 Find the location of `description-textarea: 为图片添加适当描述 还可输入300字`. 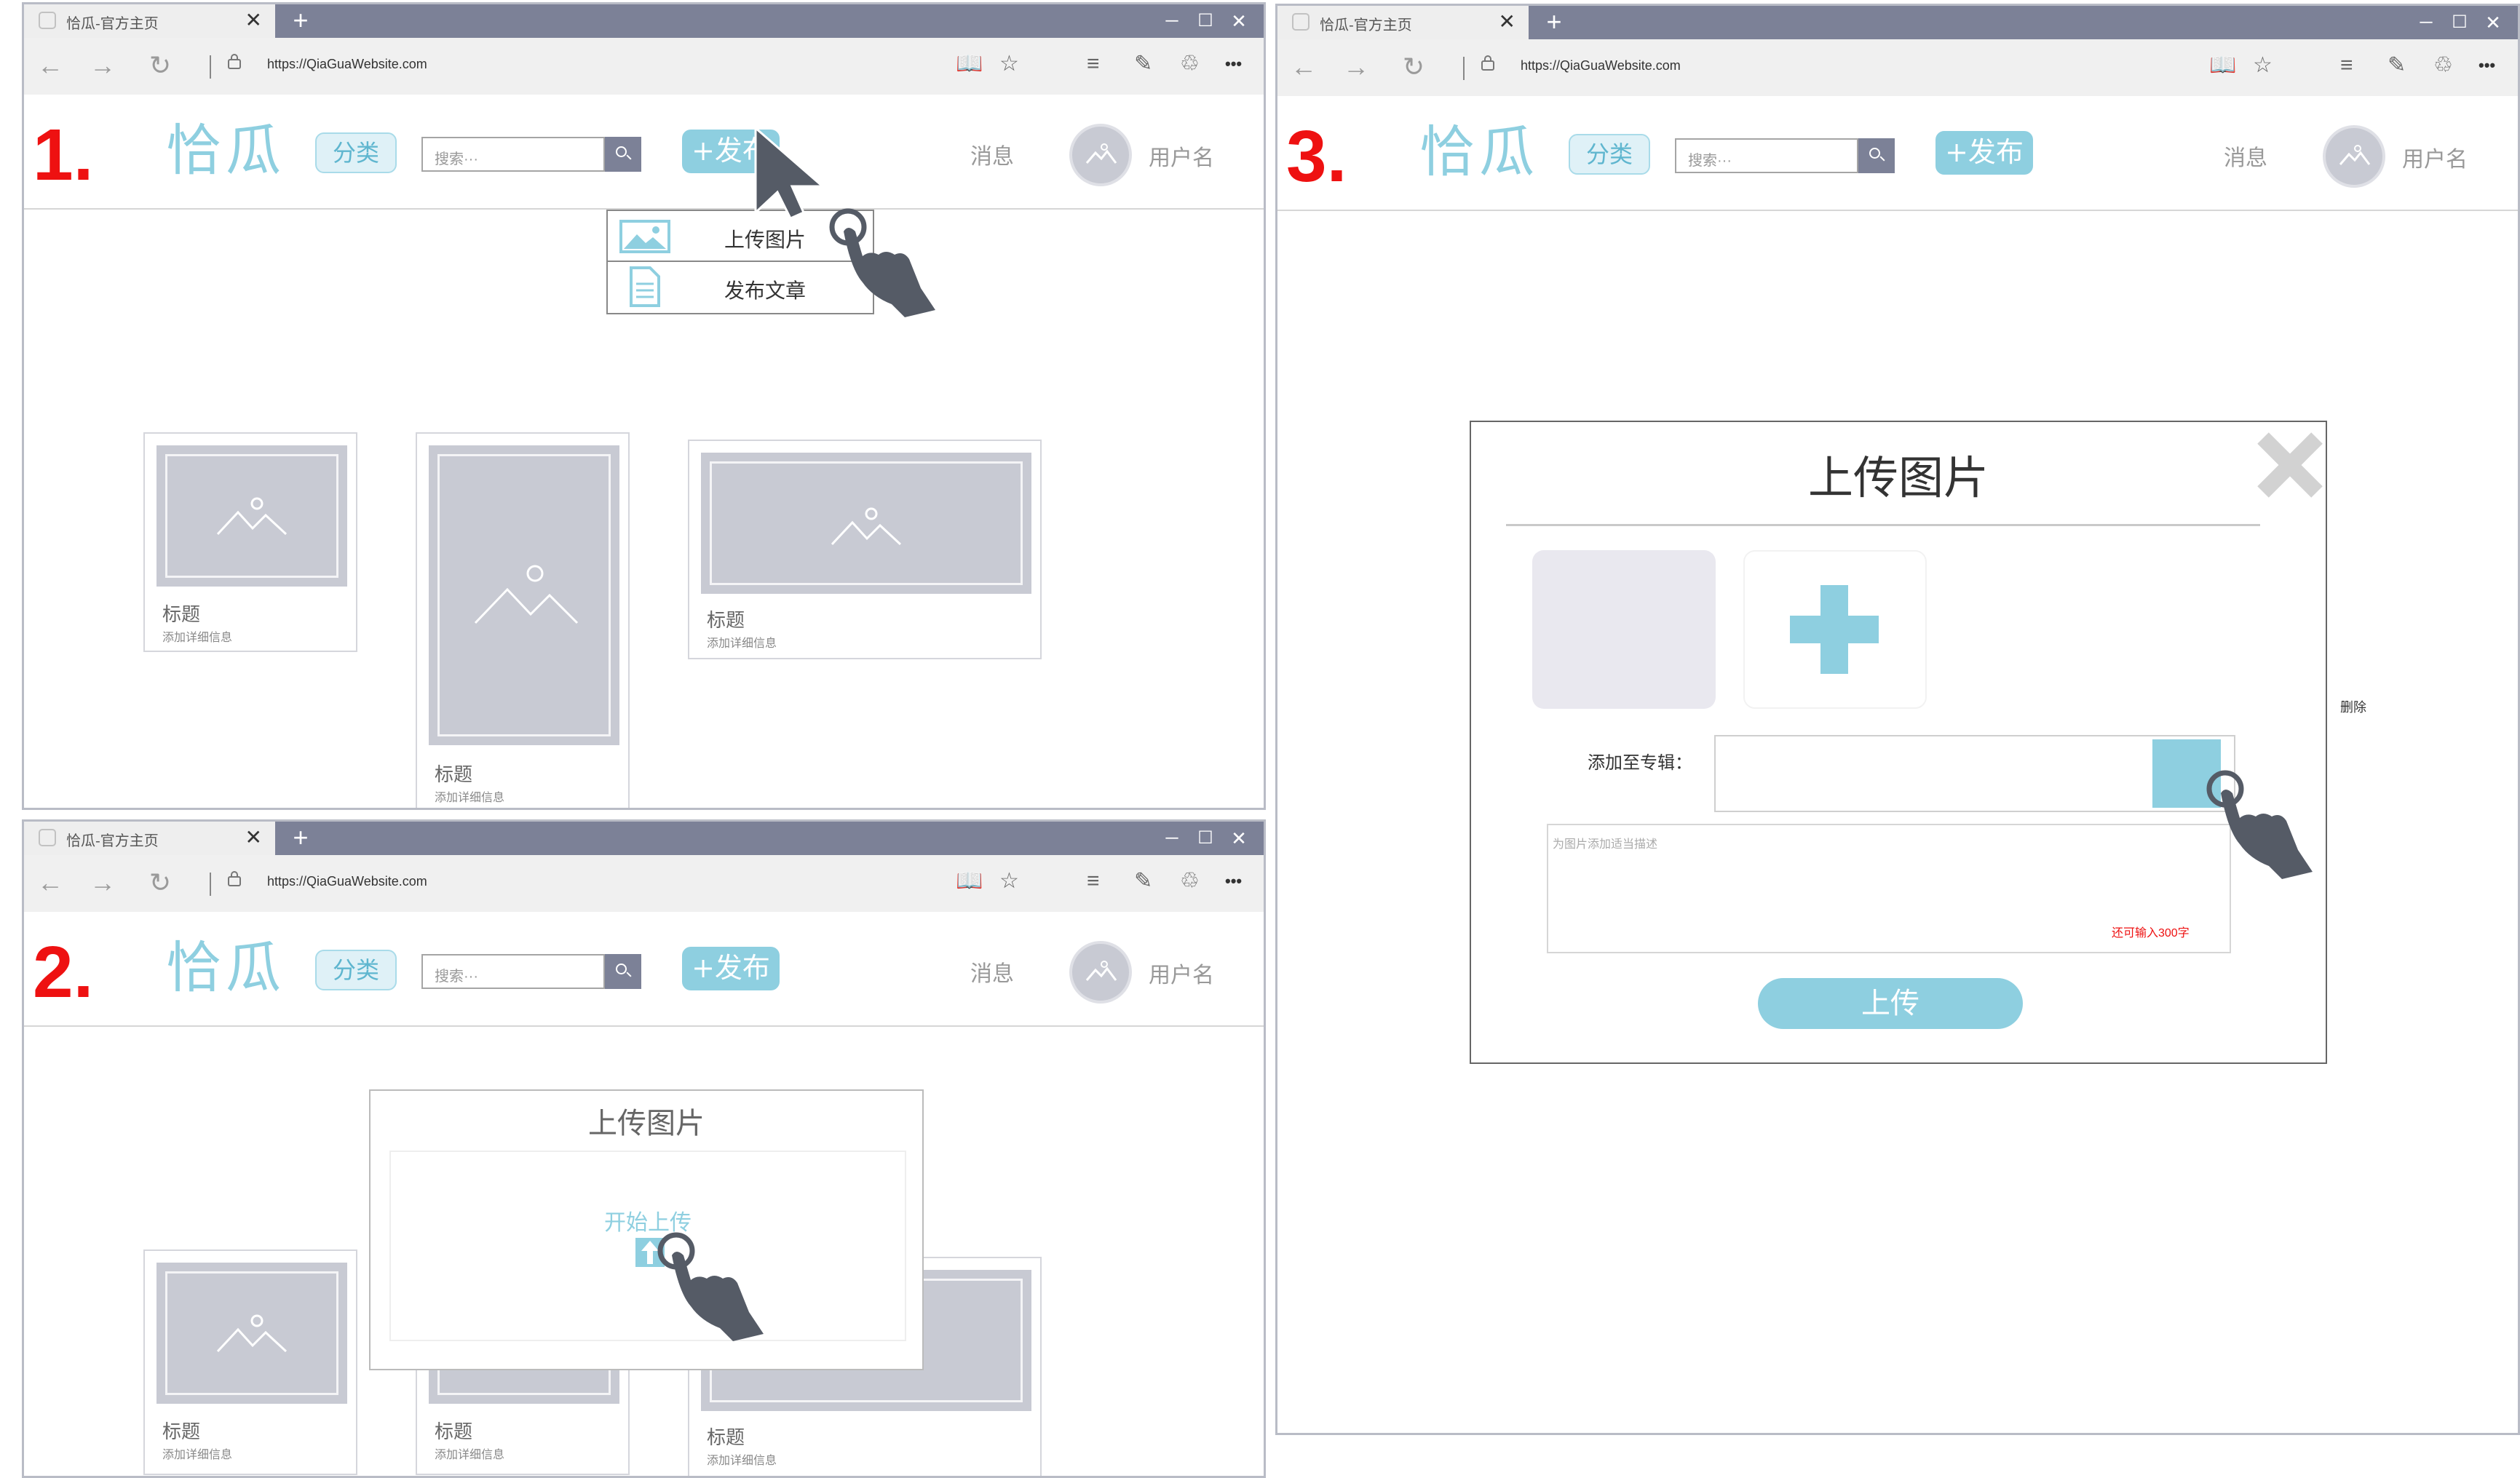

description-textarea: 为图片添加适当描述 还可输入300字 is located at coordinates (1889, 888).